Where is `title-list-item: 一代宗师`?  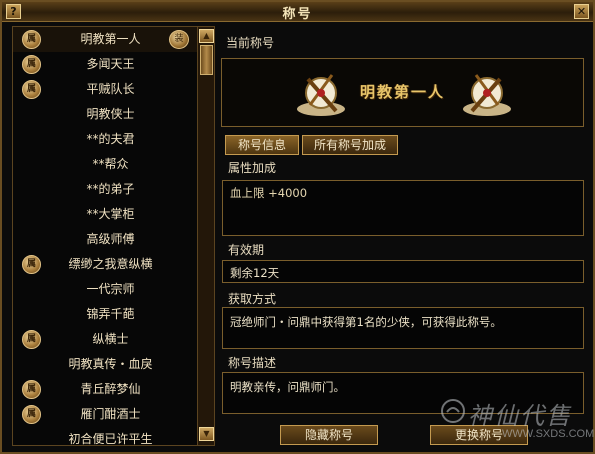
title-list-item: 一代宗师 is located at coordinates (105, 289).